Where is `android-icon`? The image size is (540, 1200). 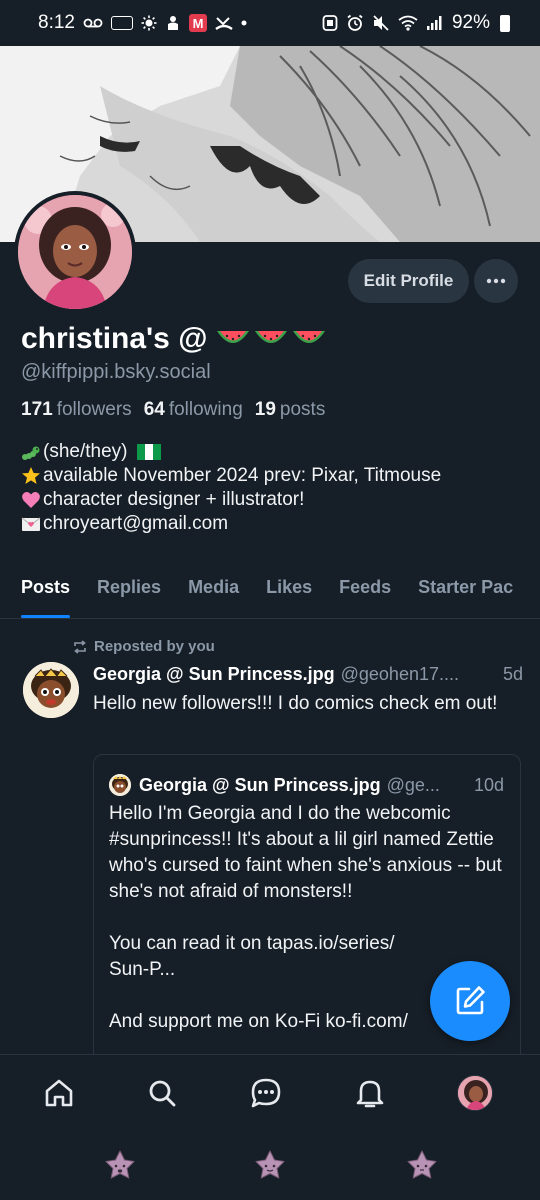
android-icon is located at coordinates (173, 23).